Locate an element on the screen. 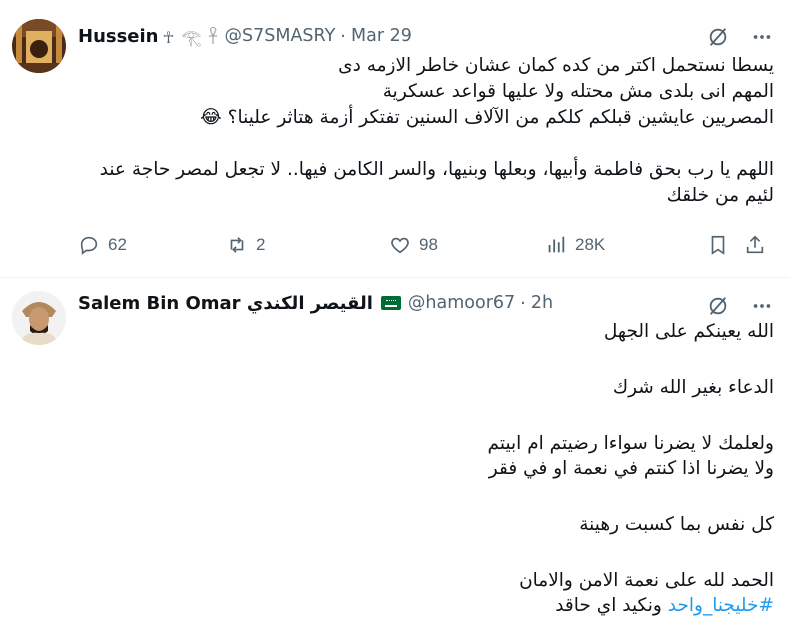 This screenshot has height=625, width=790. tweet-line: لئيم من خلقك is located at coordinates (720, 195).